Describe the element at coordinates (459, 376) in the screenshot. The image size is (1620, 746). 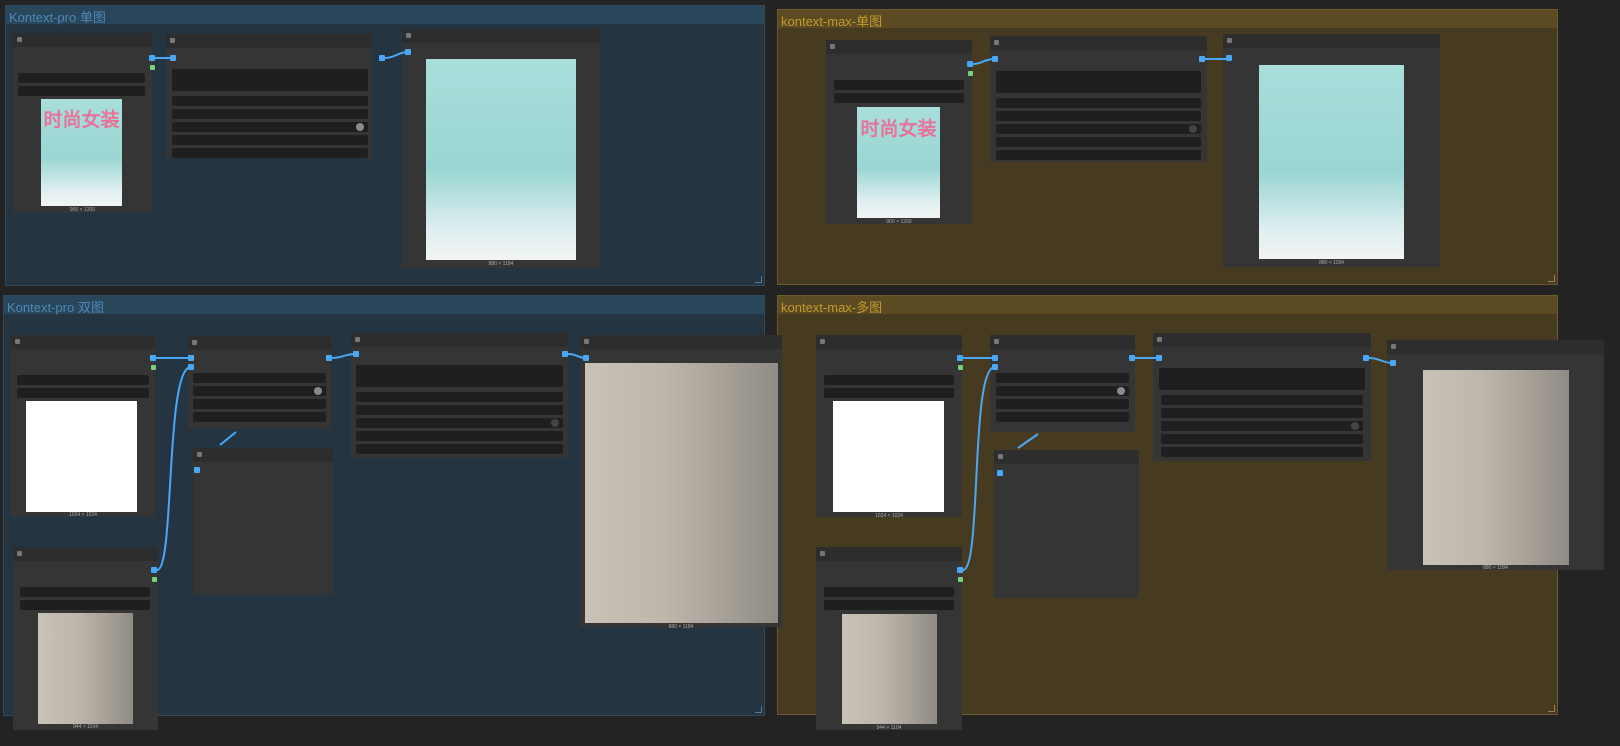
I see `prompt-textarea` at that location.